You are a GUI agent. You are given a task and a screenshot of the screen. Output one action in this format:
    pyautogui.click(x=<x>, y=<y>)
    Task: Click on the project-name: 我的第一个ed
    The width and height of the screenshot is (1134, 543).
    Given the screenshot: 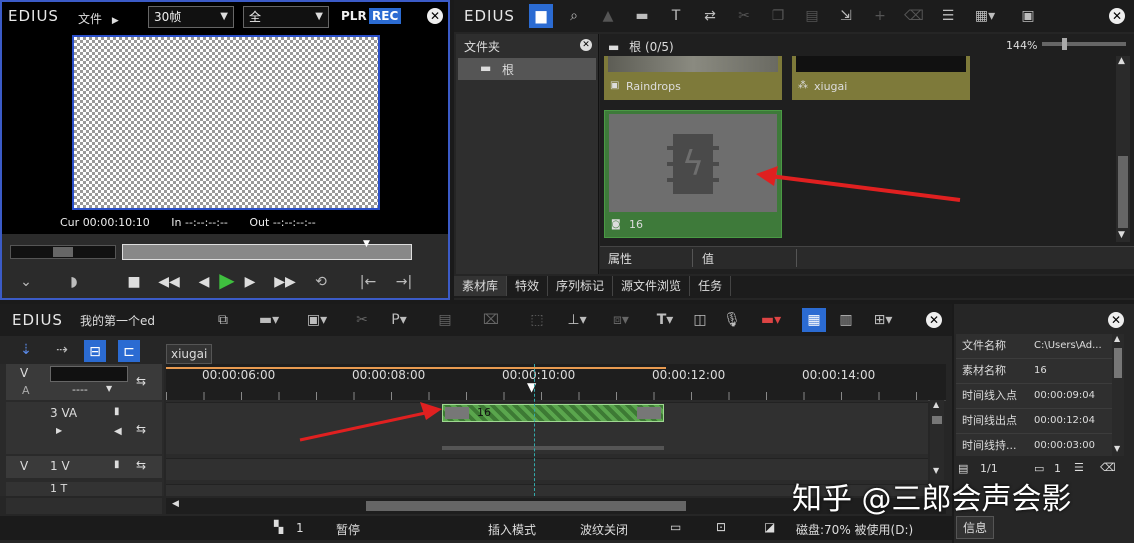 What is the action you would take?
    pyautogui.click(x=118, y=321)
    